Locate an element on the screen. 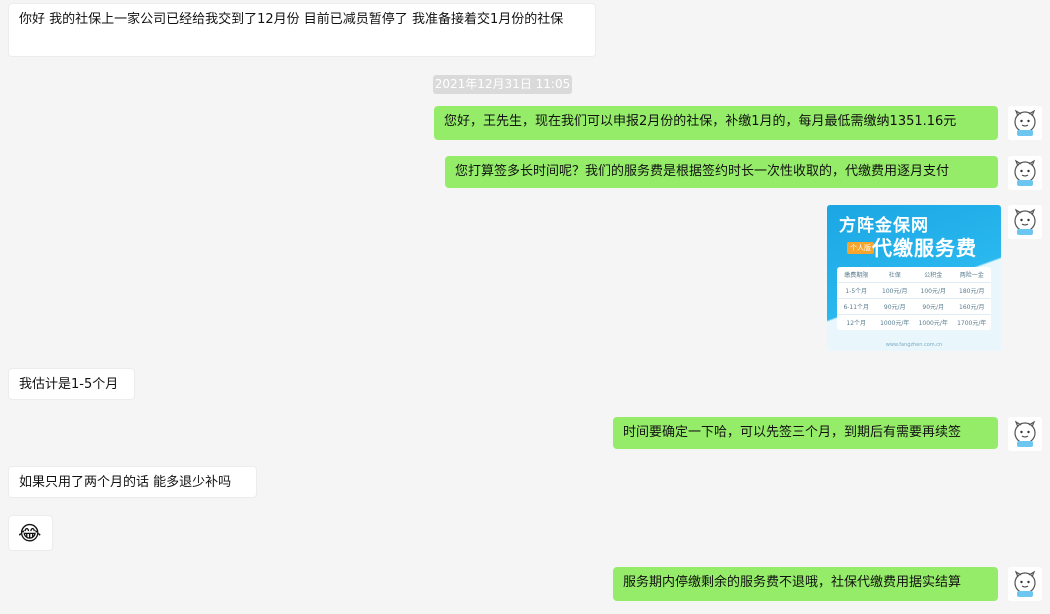 The image size is (1050, 614). image-badge: 个人版 is located at coordinates (860, 248).